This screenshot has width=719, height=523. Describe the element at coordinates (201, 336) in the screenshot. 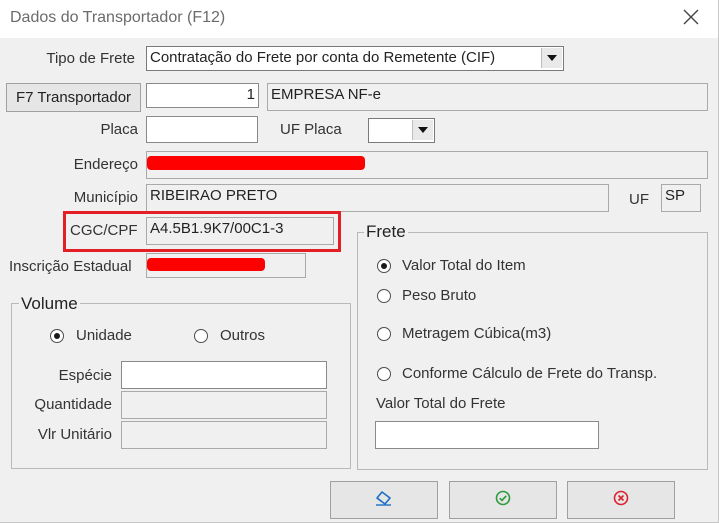

I see `outros-radio` at that location.